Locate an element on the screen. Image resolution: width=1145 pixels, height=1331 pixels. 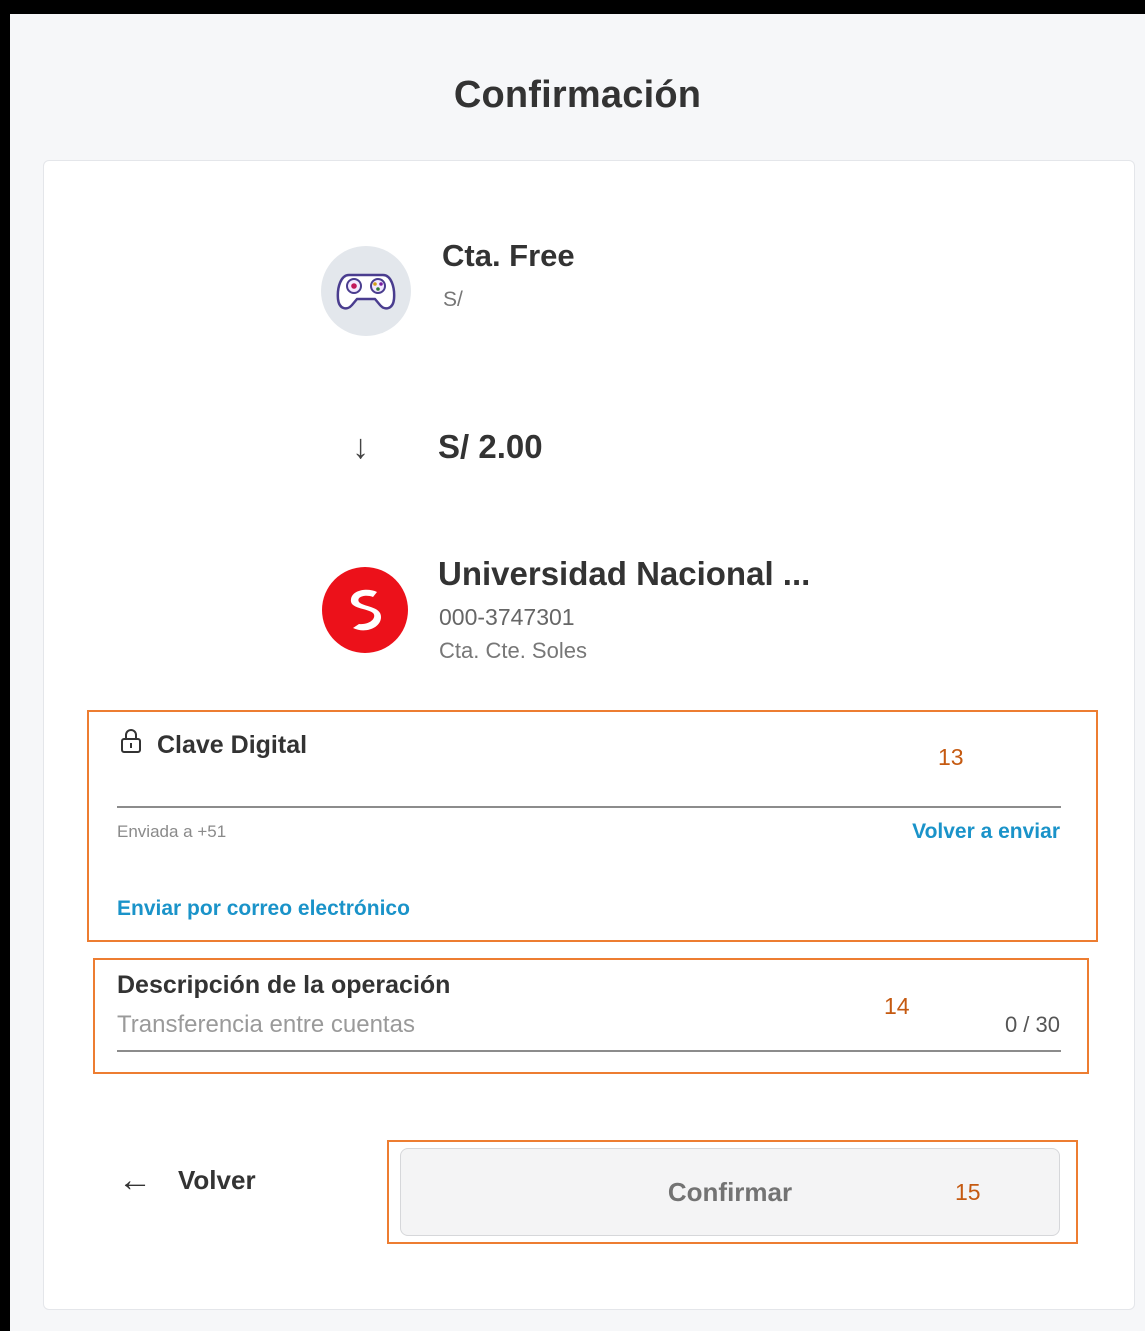
destination-account-number: 000-3747301 is located at coordinates (507, 617).